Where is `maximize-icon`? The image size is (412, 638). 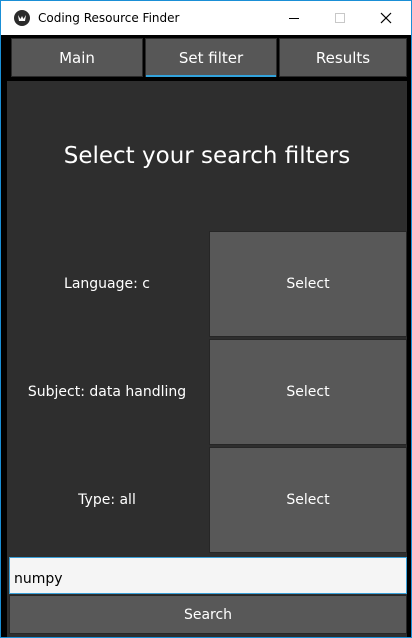
maximize-icon is located at coordinates (340, 18).